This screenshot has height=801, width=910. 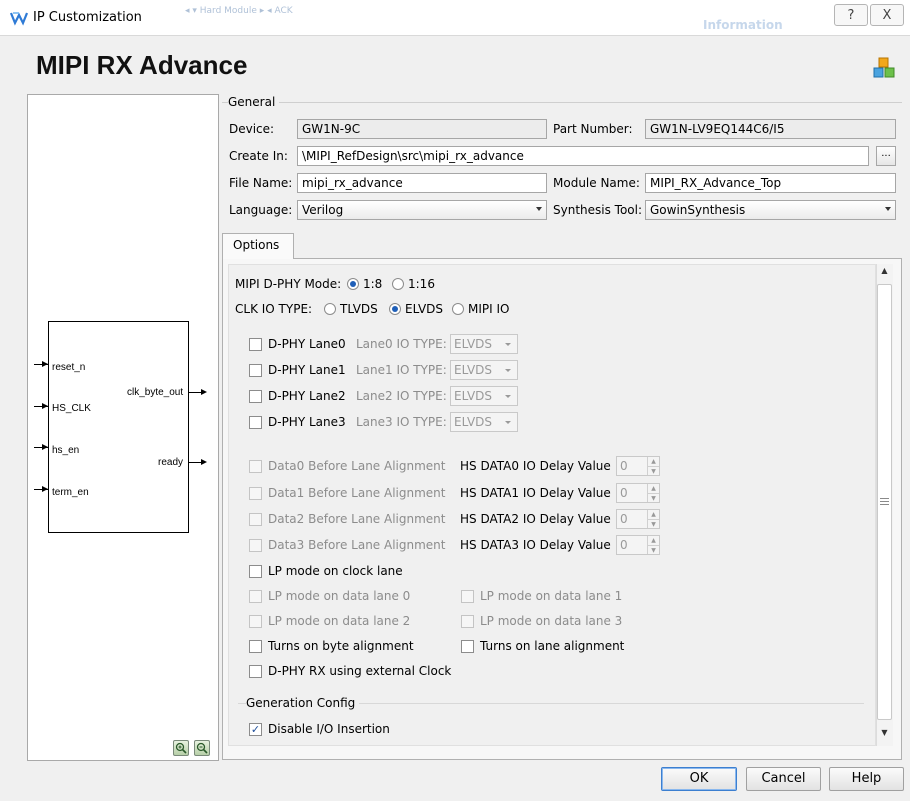 I want to click on pin-label-reset-n: reset_n, so click(x=69, y=367).